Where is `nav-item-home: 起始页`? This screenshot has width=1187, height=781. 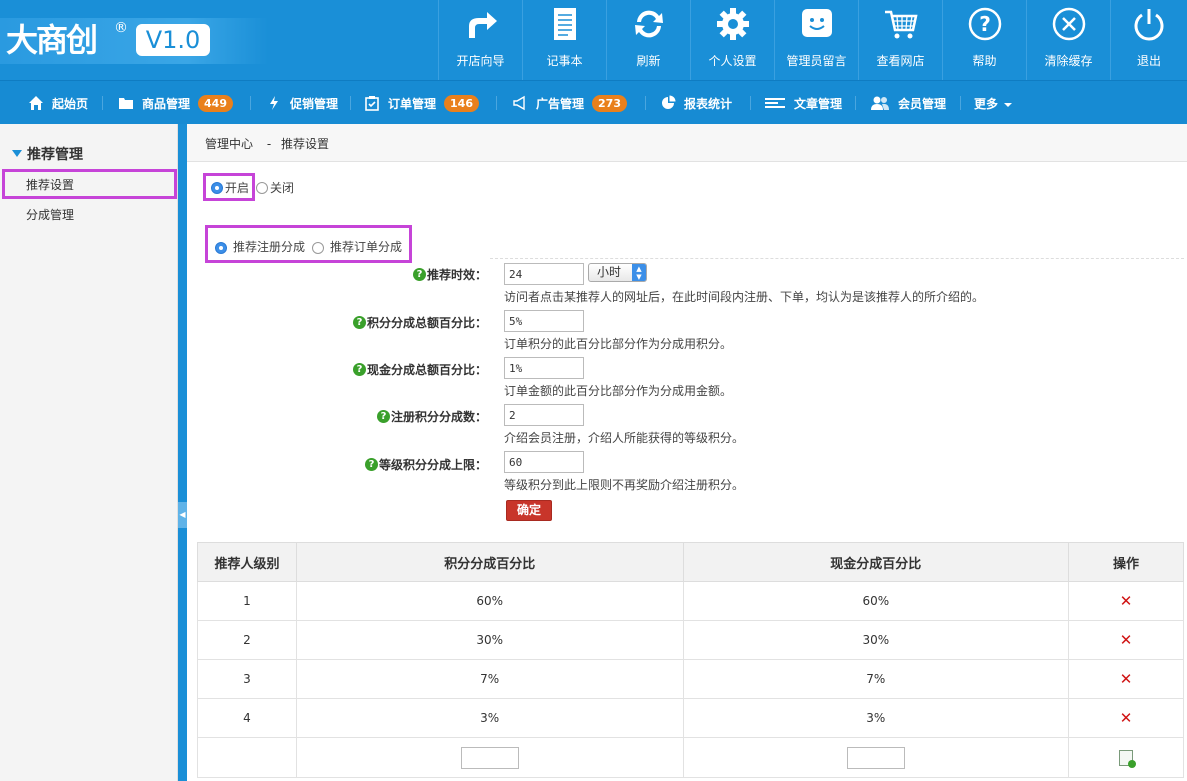
nav-item-home: 起始页 is located at coordinates (58, 103).